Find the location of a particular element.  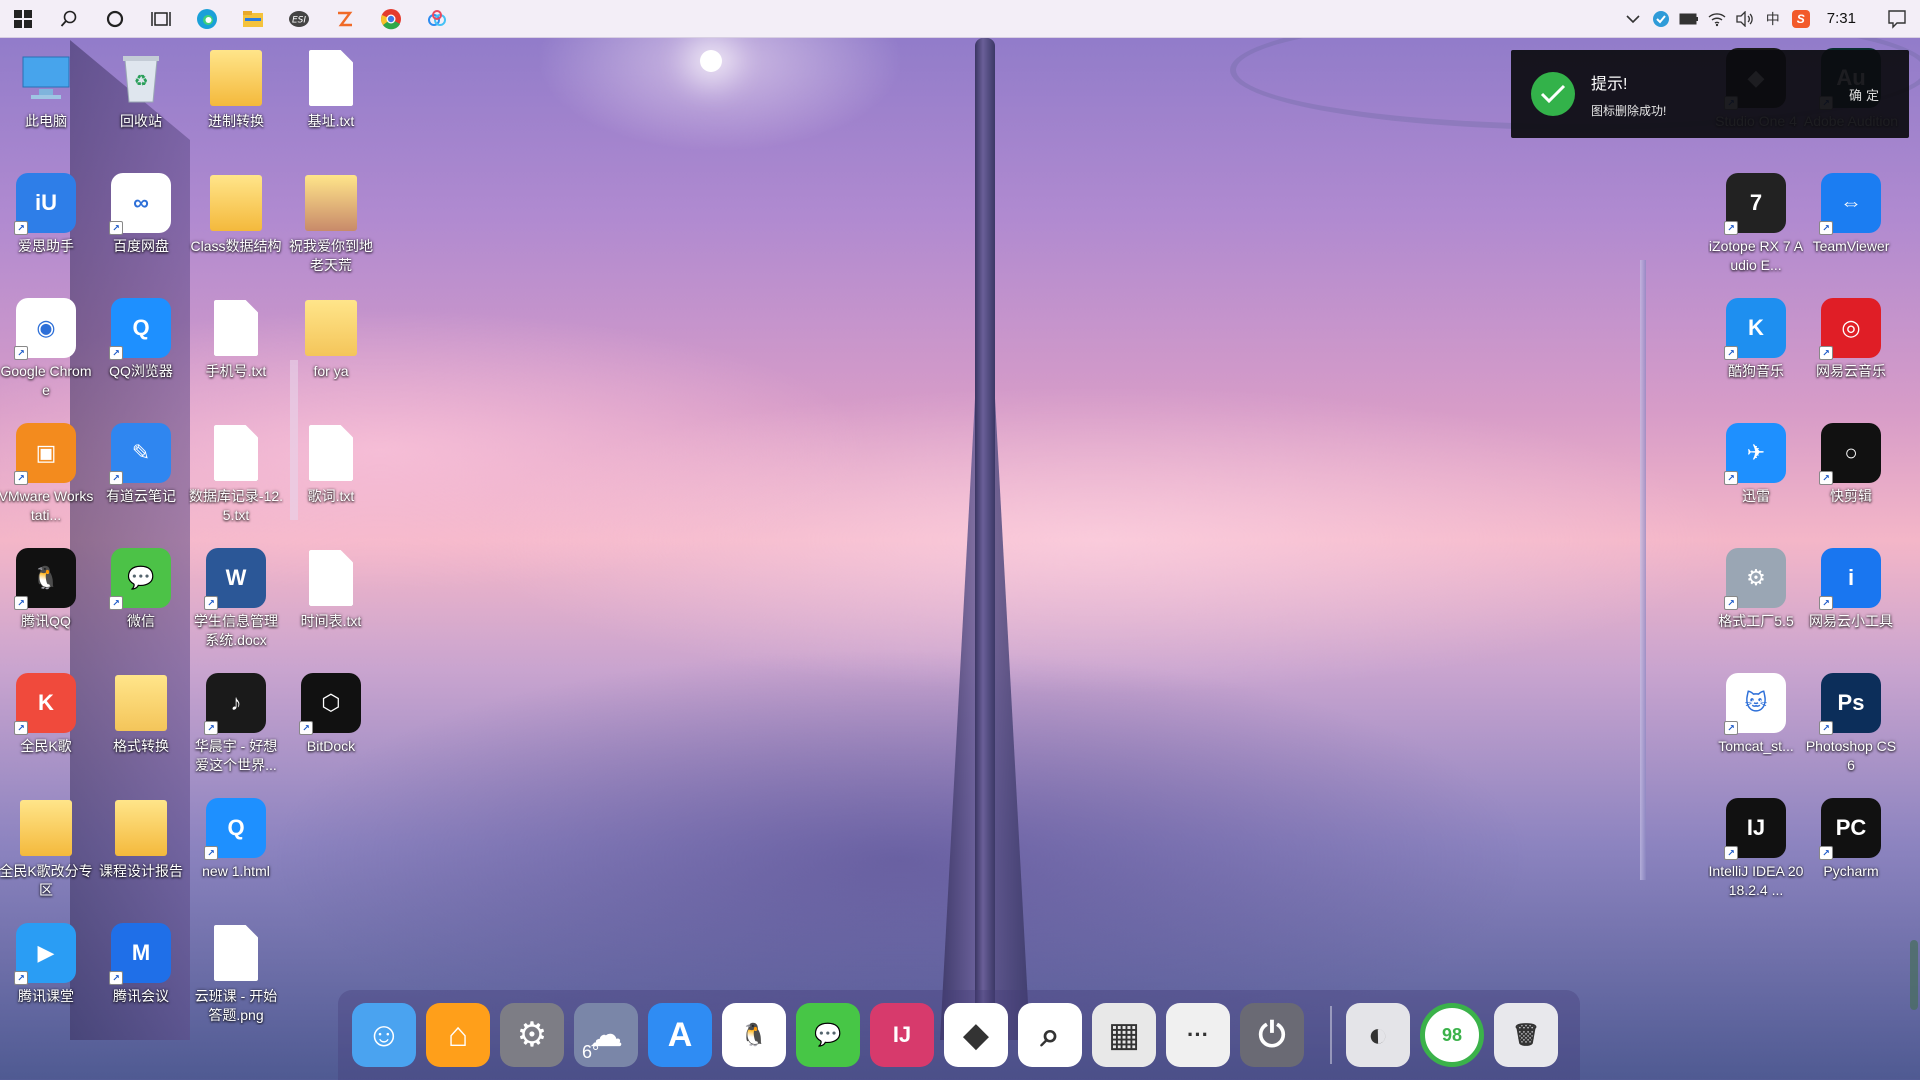

more-icon: ··· is located at coordinates (1198, 1035).